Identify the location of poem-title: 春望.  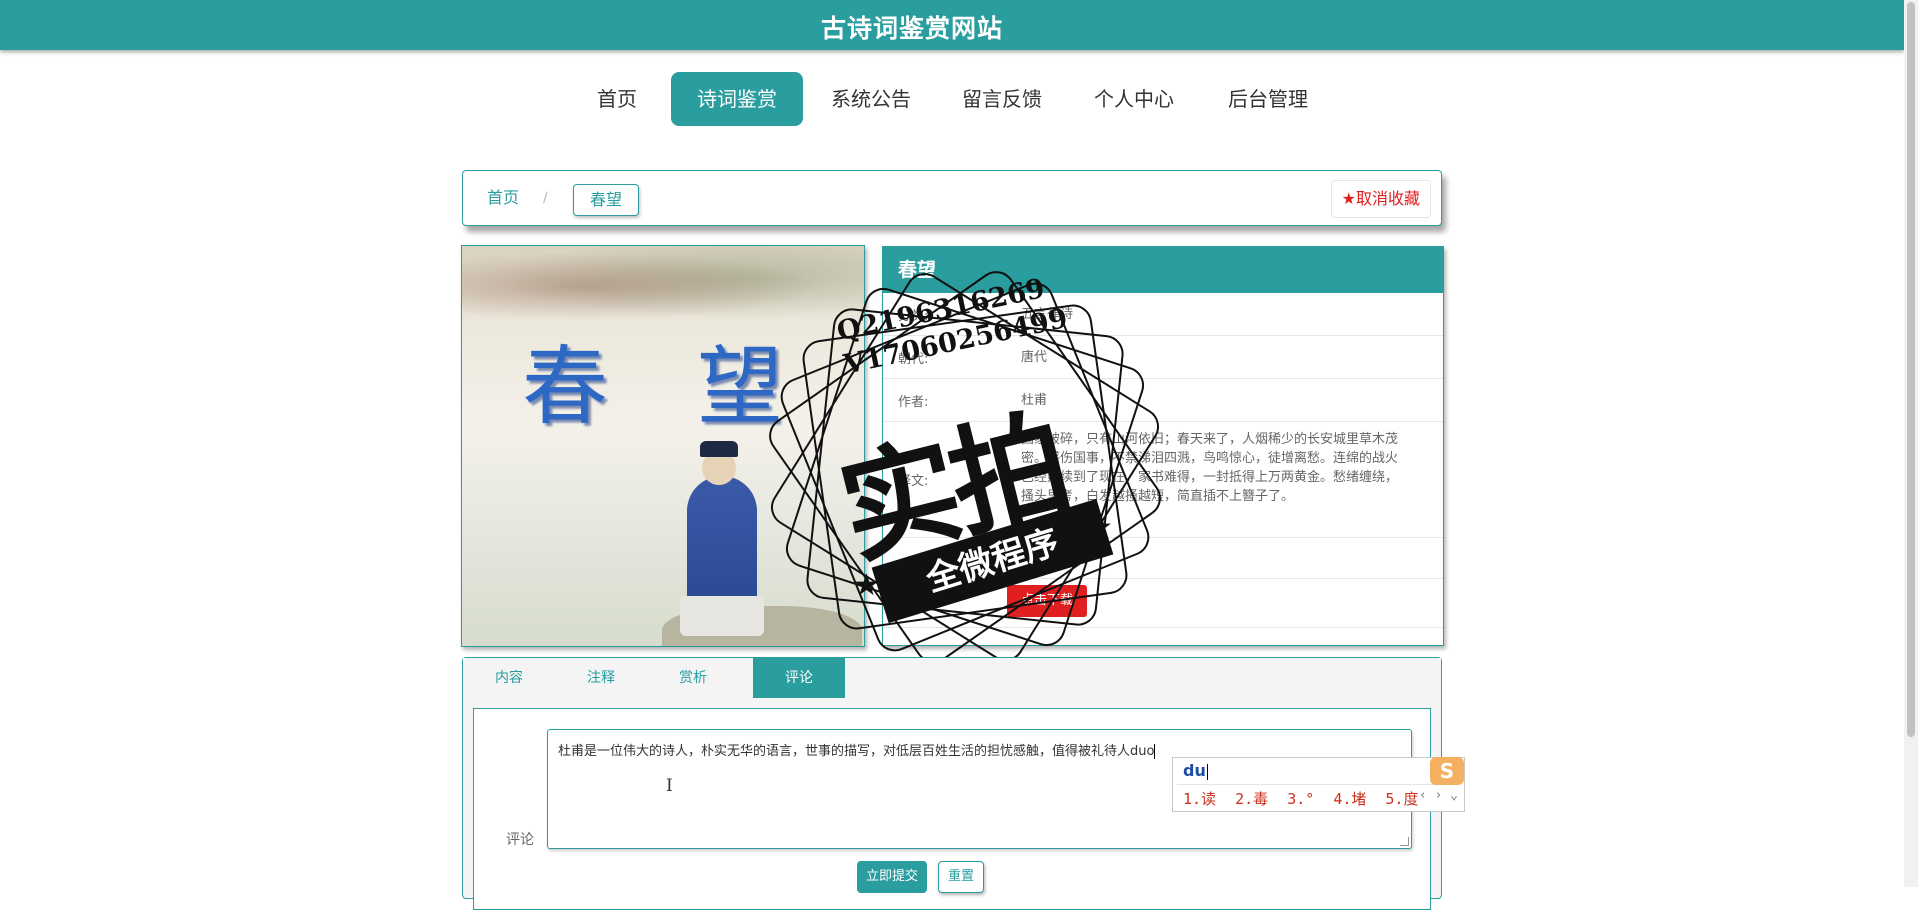
(1163, 270).